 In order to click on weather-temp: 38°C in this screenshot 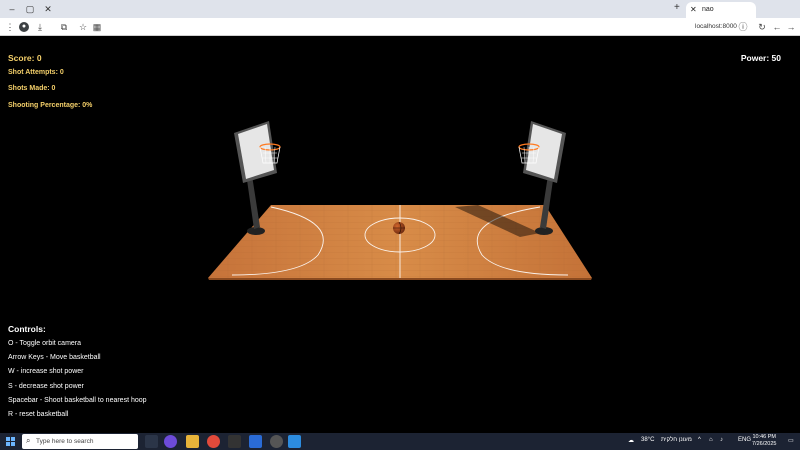, I will do `click(647, 440)`.